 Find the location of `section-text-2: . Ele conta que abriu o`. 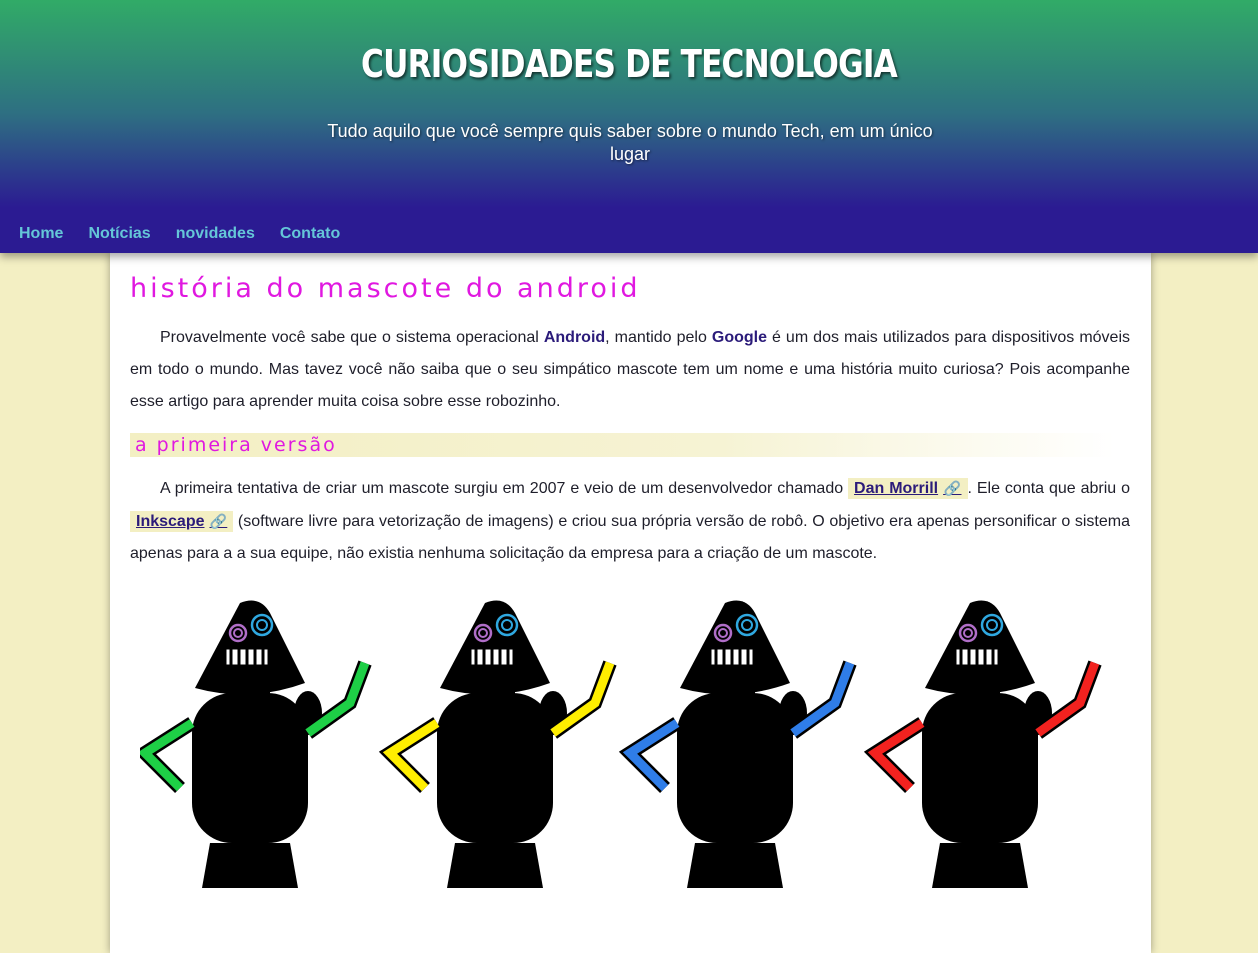

section-text-2: . Ele conta que abriu o is located at coordinates (1049, 488).